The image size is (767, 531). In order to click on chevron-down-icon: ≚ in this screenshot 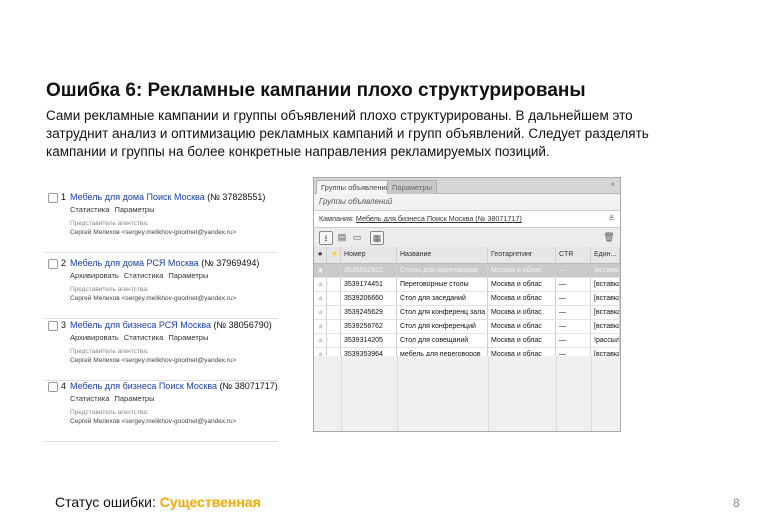, I will do `click(611, 219)`.